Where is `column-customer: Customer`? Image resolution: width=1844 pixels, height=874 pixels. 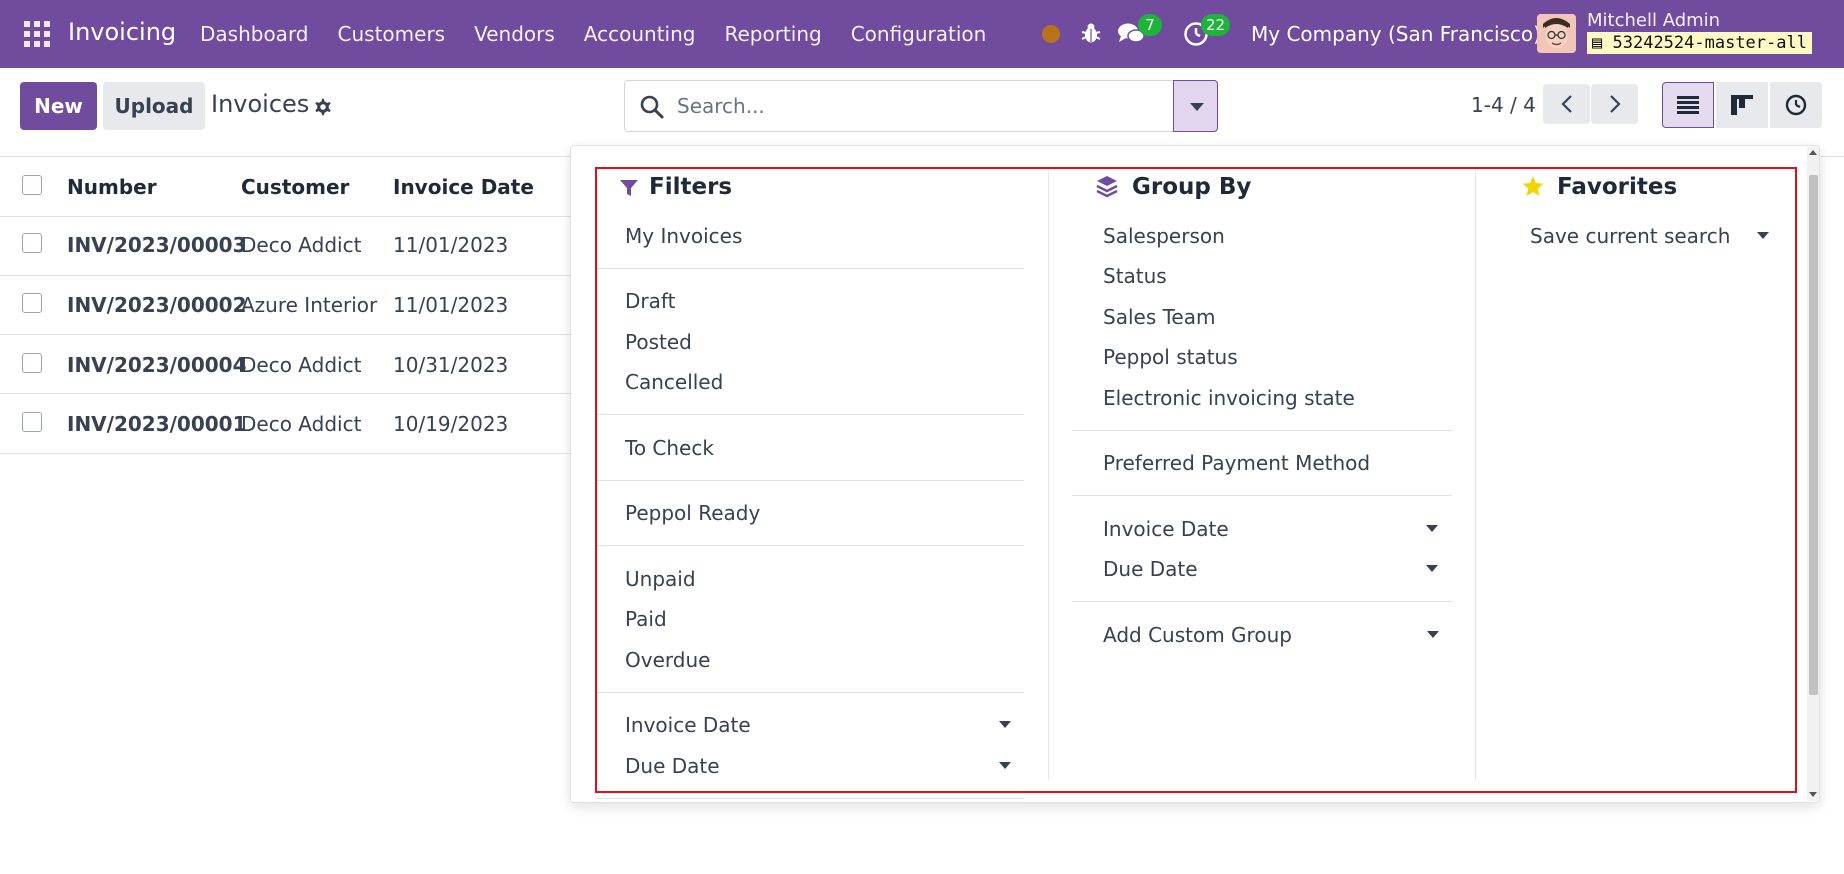 column-customer: Customer is located at coordinates (295, 187).